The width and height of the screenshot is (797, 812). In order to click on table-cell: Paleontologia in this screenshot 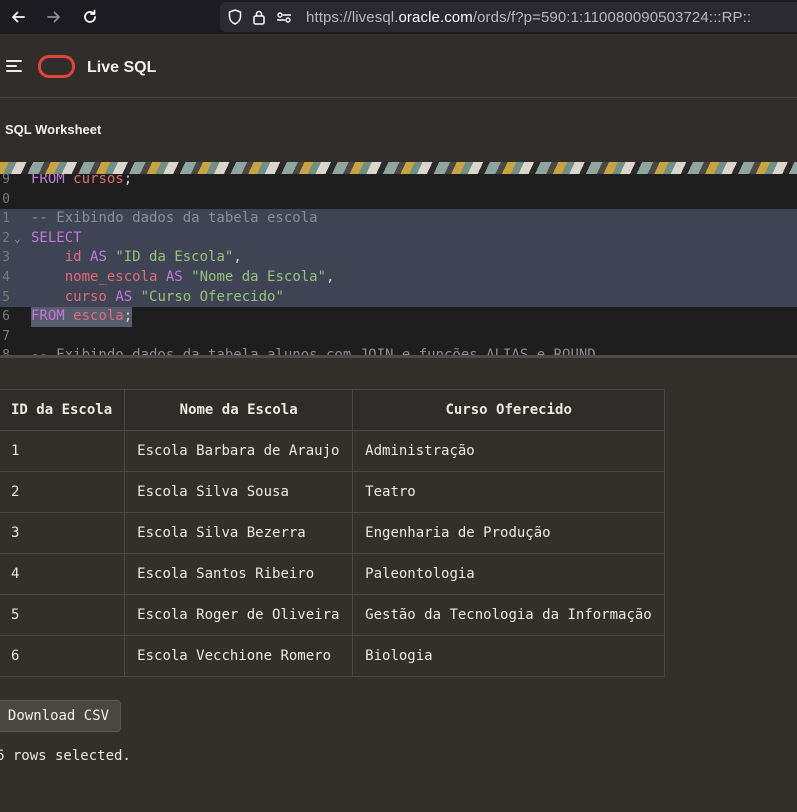, I will do `click(509, 574)`.